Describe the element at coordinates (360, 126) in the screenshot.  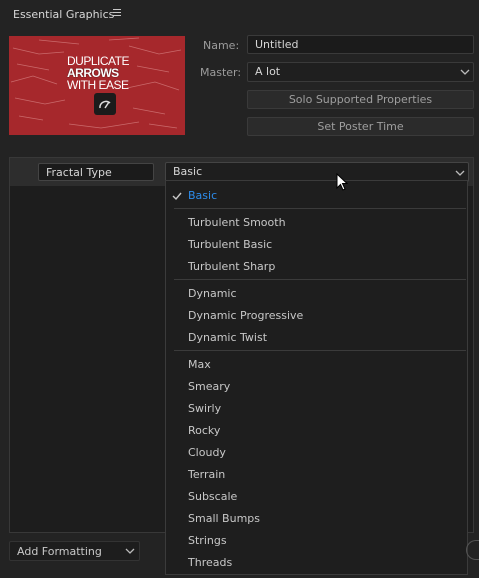
I see `set-poster-time-button: Set Poster Time` at that location.